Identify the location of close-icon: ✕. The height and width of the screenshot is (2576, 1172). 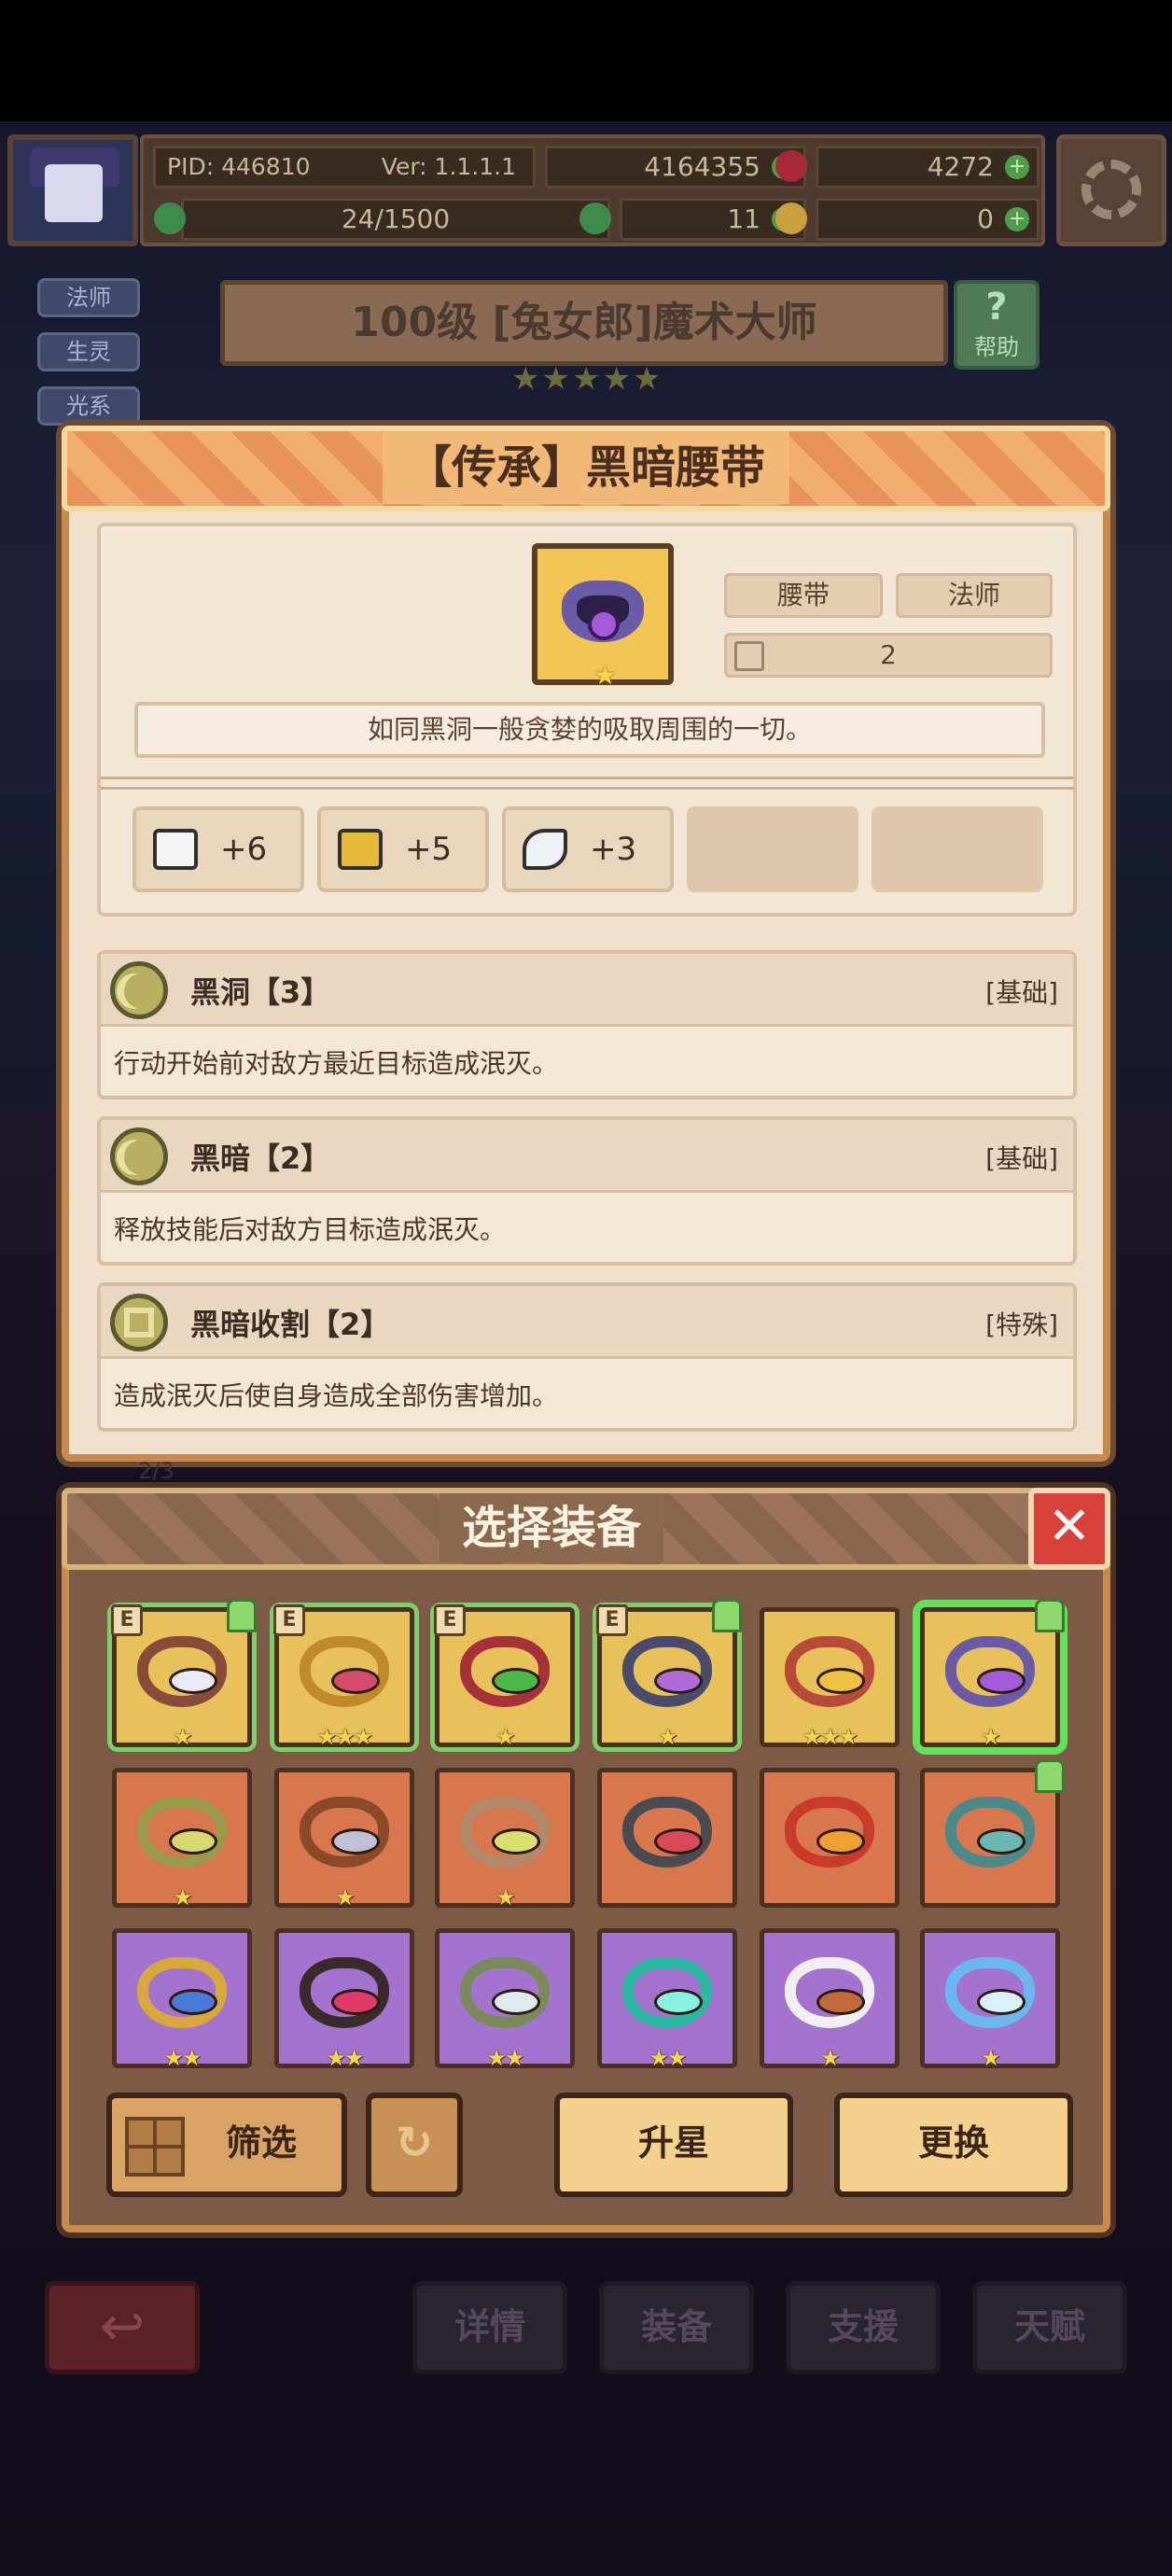
(1069, 1526).